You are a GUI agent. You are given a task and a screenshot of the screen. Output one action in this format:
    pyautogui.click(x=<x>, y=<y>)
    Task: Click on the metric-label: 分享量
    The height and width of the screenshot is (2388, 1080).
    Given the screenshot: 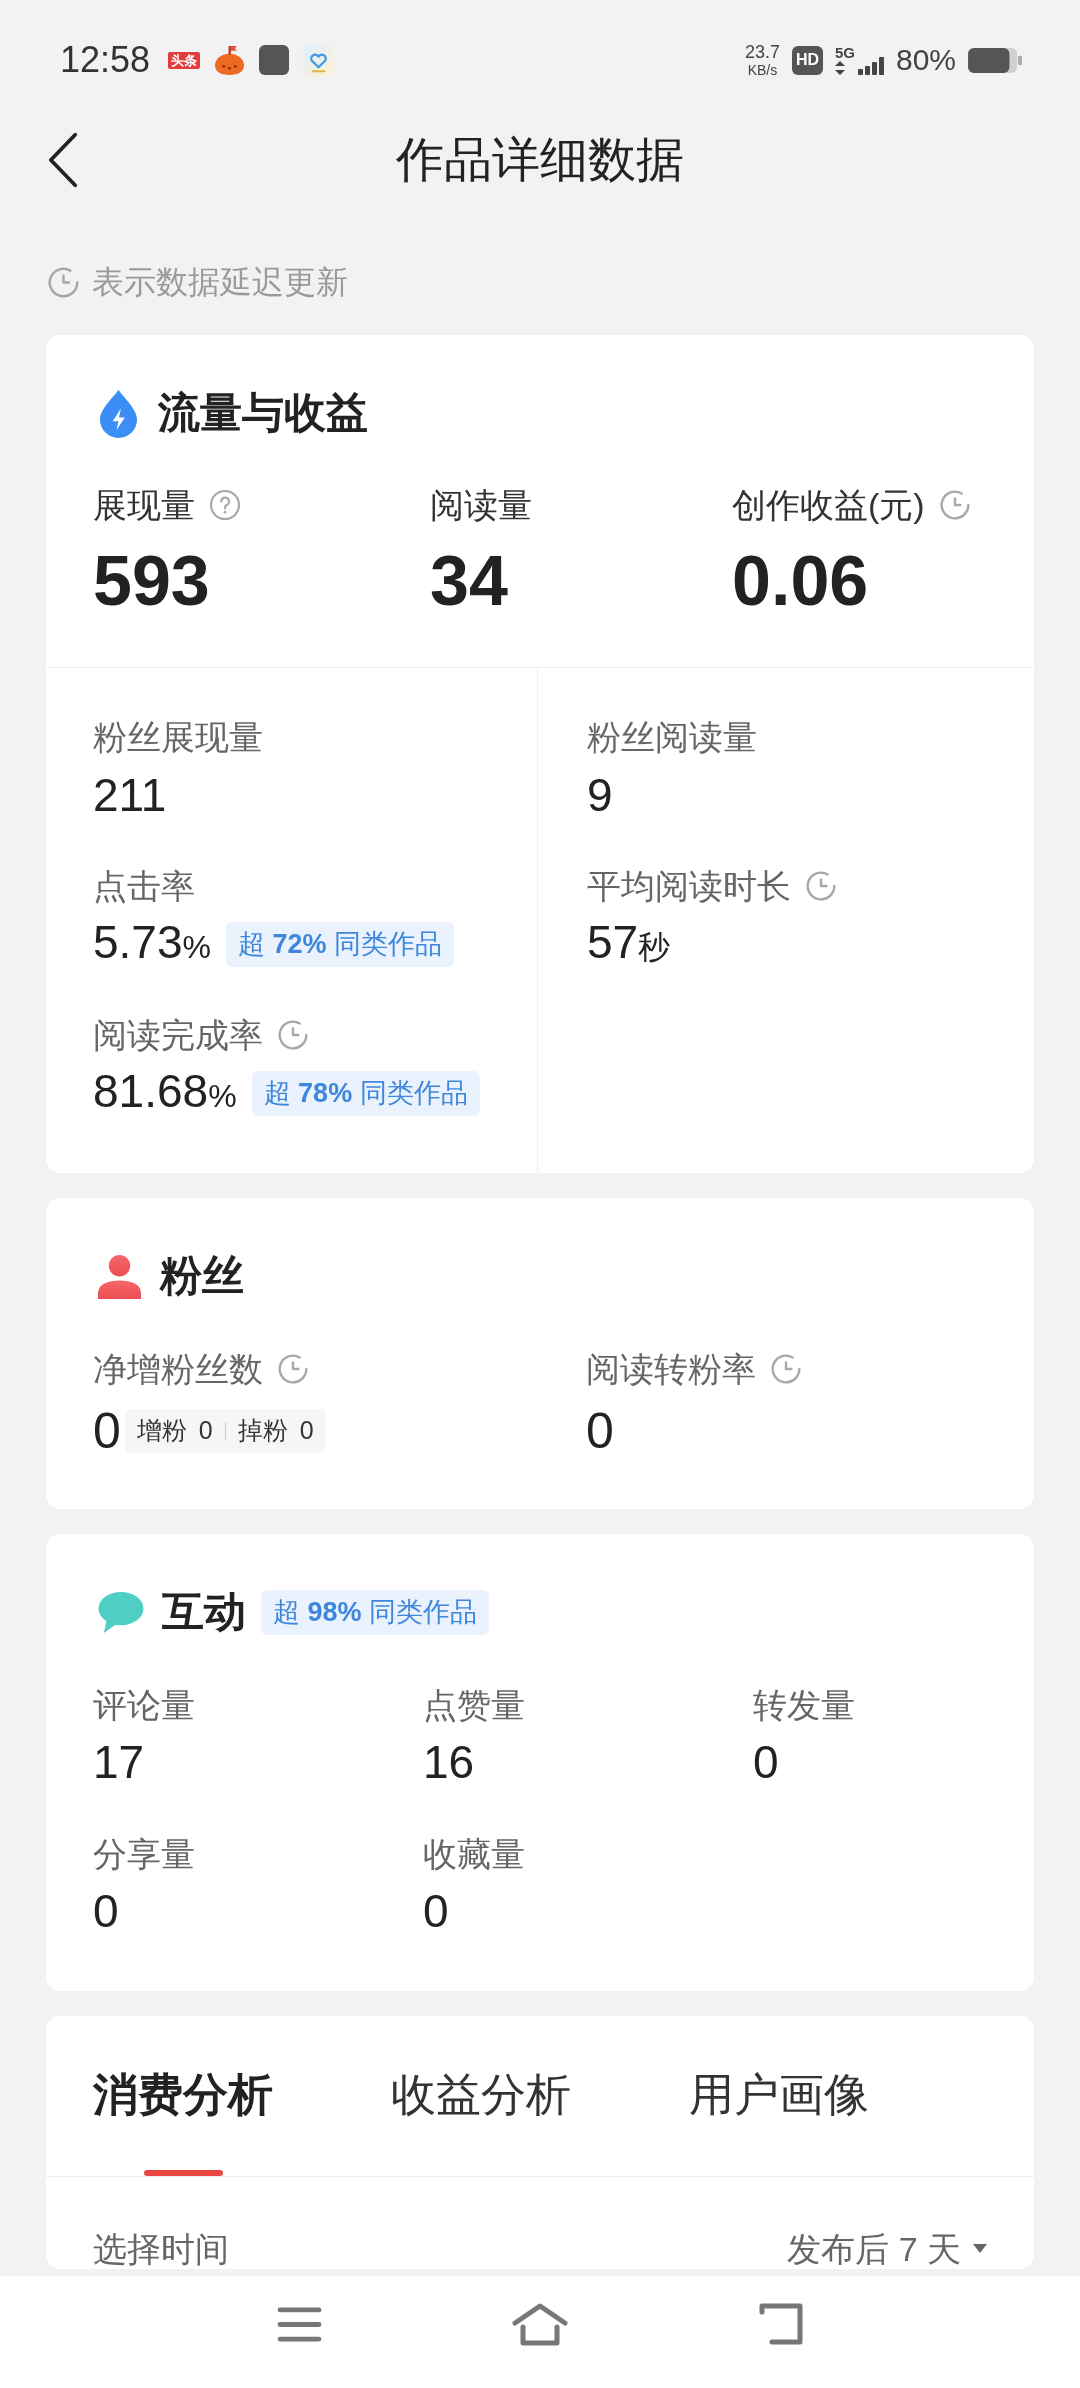 What is the action you would take?
    pyautogui.click(x=144, y=1854)
    